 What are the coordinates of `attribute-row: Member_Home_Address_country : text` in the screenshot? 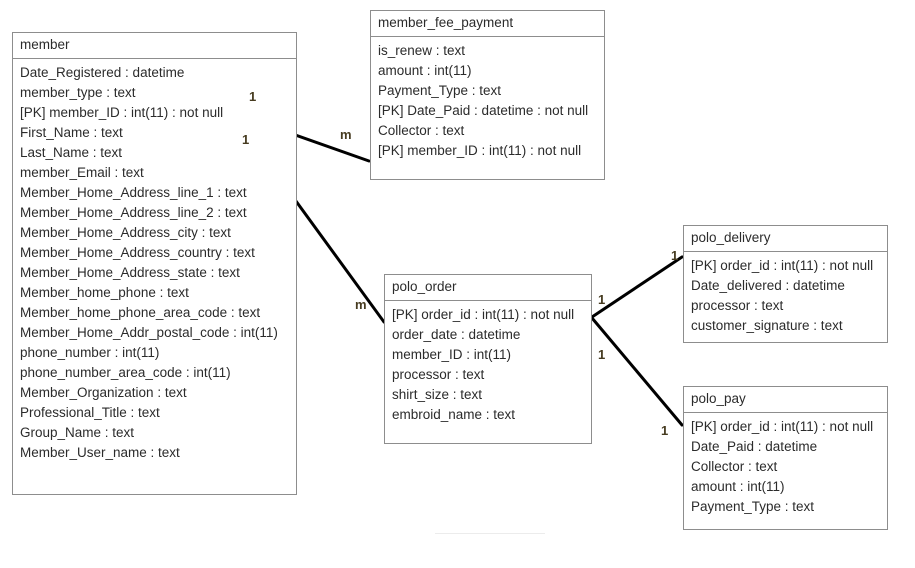 It's located at (137, 252).